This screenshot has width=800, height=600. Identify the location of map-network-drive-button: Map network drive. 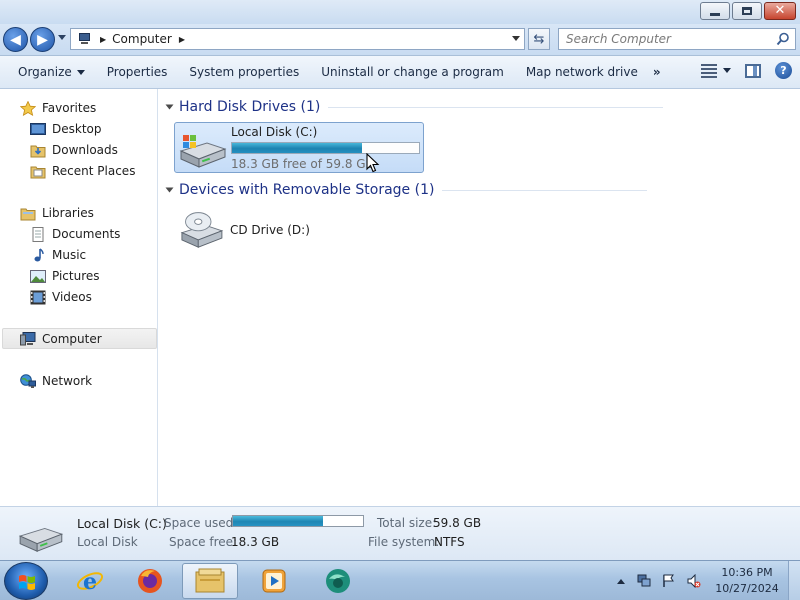
(582, 72).